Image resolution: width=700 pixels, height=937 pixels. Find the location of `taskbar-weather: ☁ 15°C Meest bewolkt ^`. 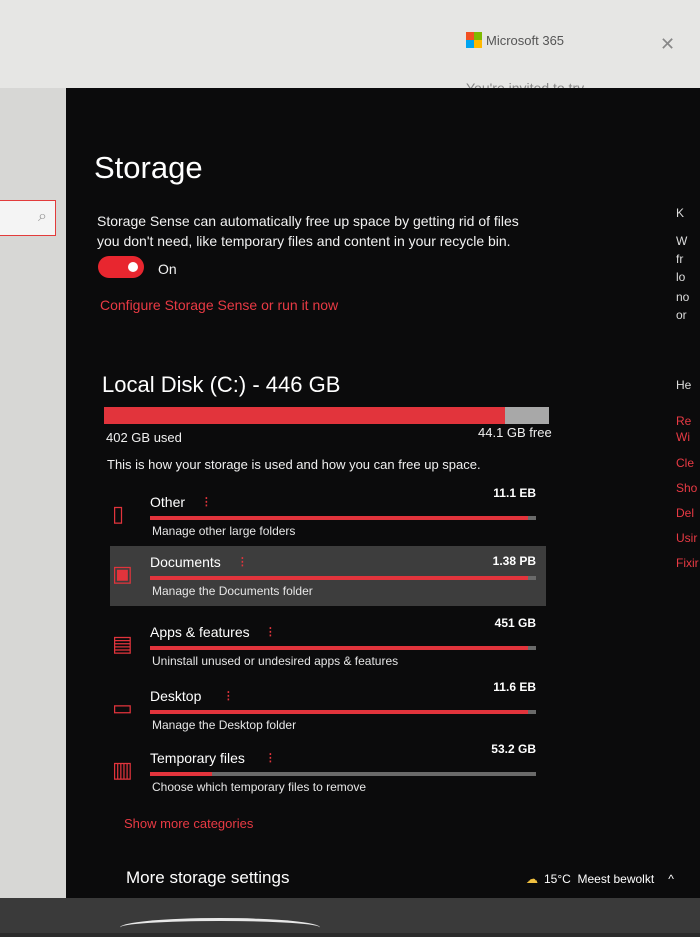

taskbar-weather: ☁ 15°C Meest bewolkt ^ is located at coordinates (600, 879).